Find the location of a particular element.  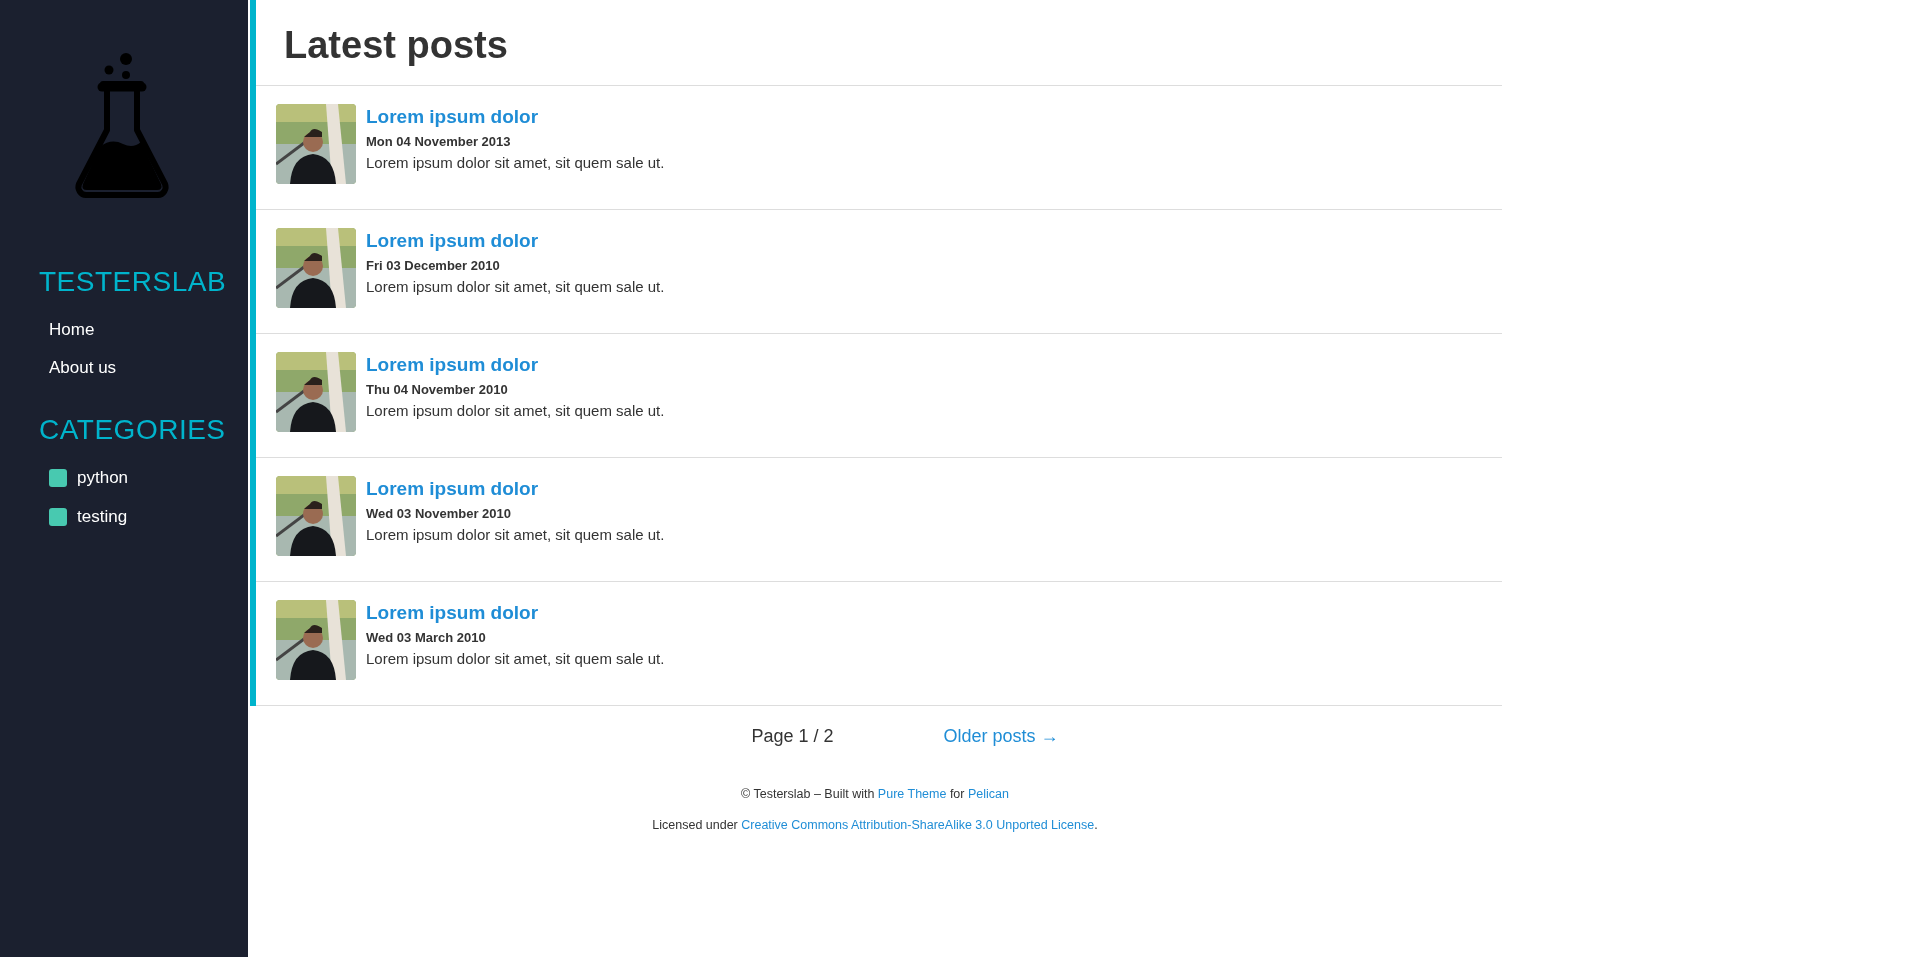

nav-link: Home is located at coordinates (72, 330).